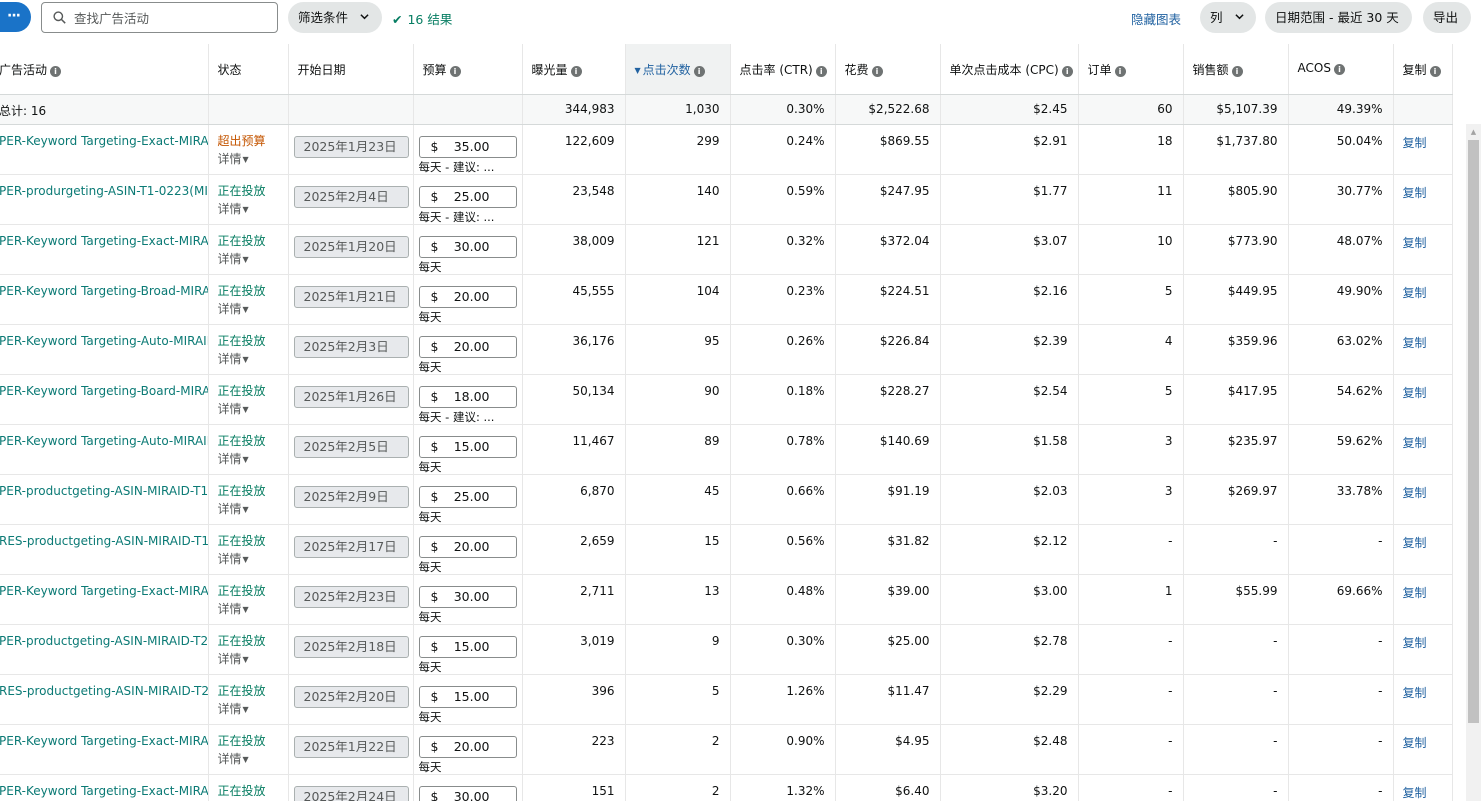 The height and width of the screenshot is (801, 1481). What do you see at coordinates (1423, 69) in the screenshot?
I see `column-header-copy: 复制 i` at bounding box center [1423, 69].